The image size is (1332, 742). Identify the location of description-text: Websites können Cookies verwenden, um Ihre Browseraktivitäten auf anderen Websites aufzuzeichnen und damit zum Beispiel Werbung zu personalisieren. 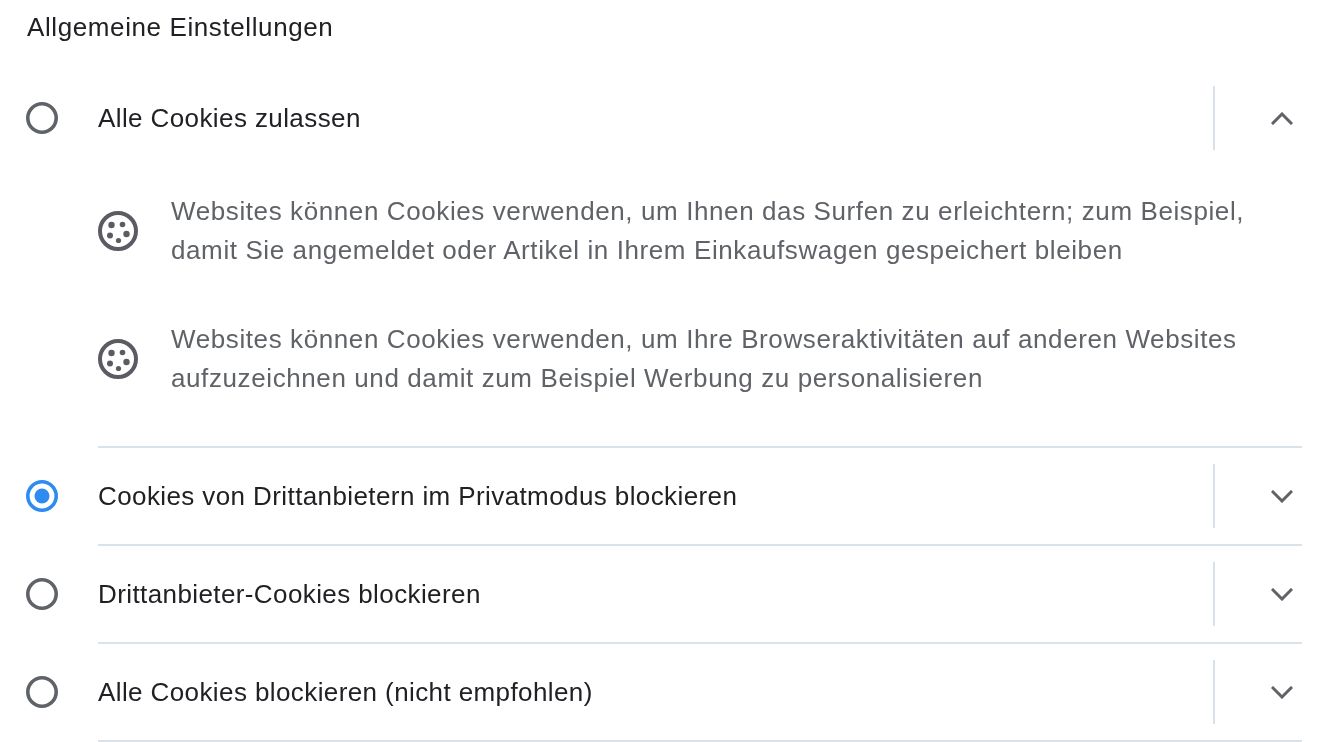
(704, 359).